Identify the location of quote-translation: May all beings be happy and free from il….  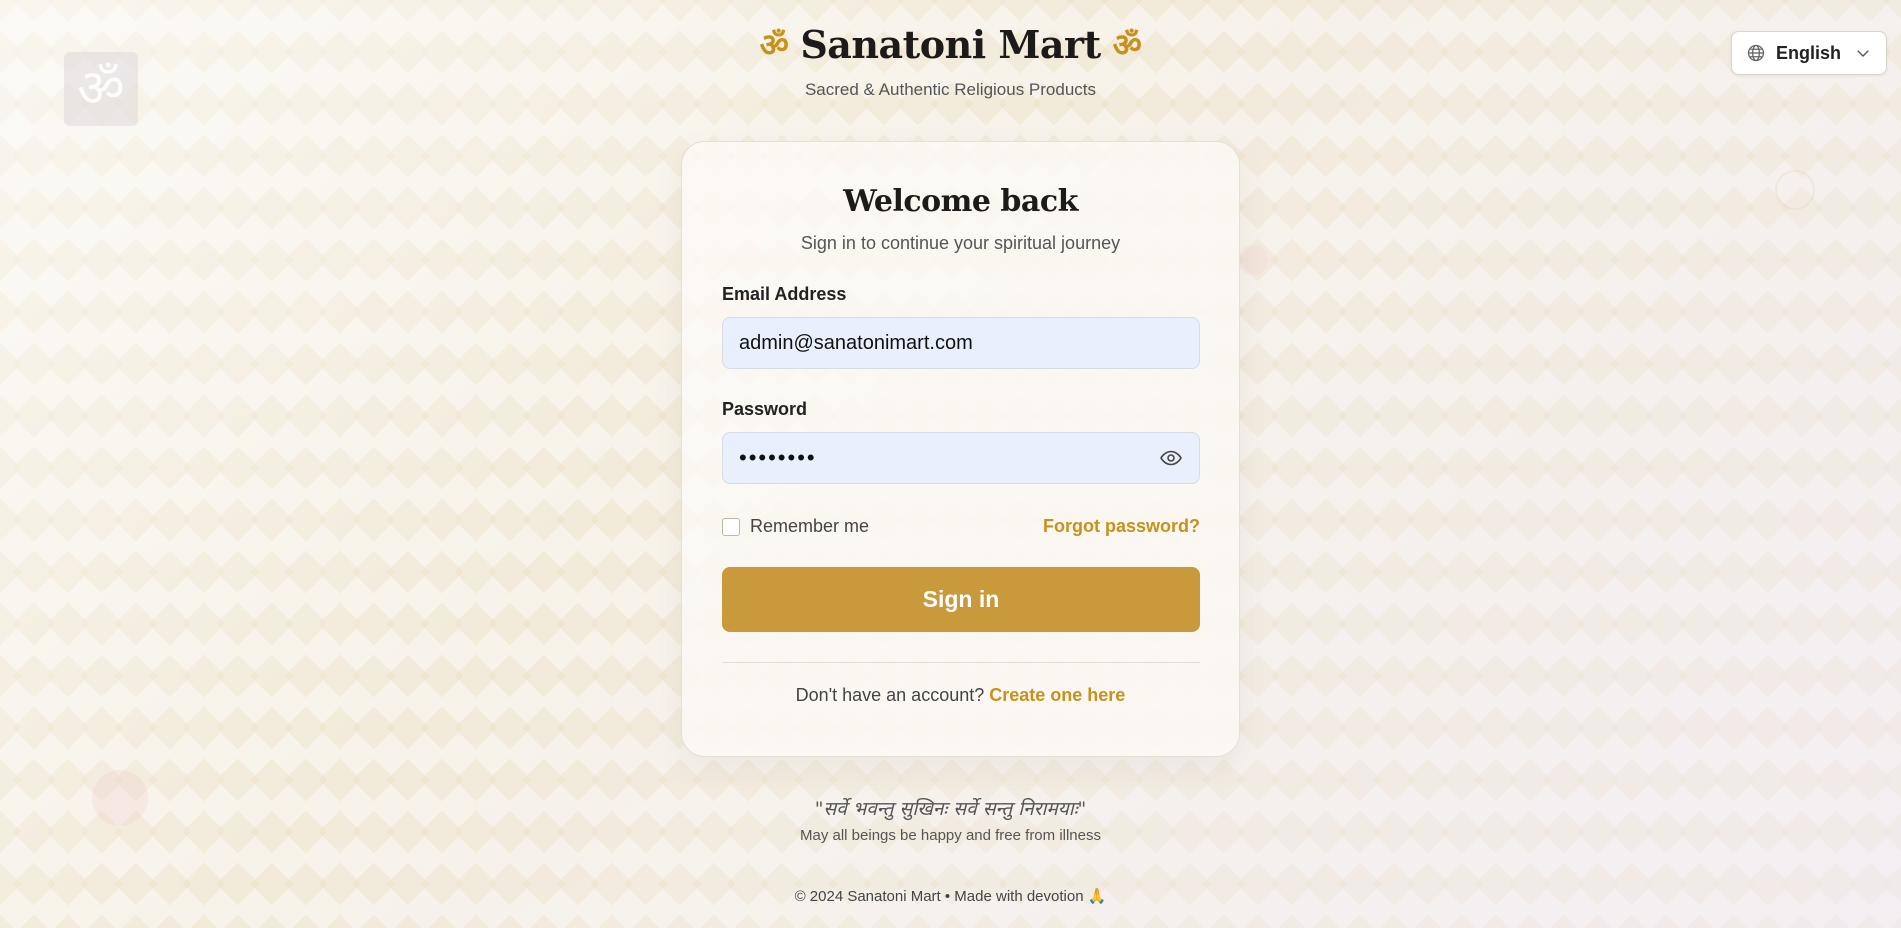
(950, 835).